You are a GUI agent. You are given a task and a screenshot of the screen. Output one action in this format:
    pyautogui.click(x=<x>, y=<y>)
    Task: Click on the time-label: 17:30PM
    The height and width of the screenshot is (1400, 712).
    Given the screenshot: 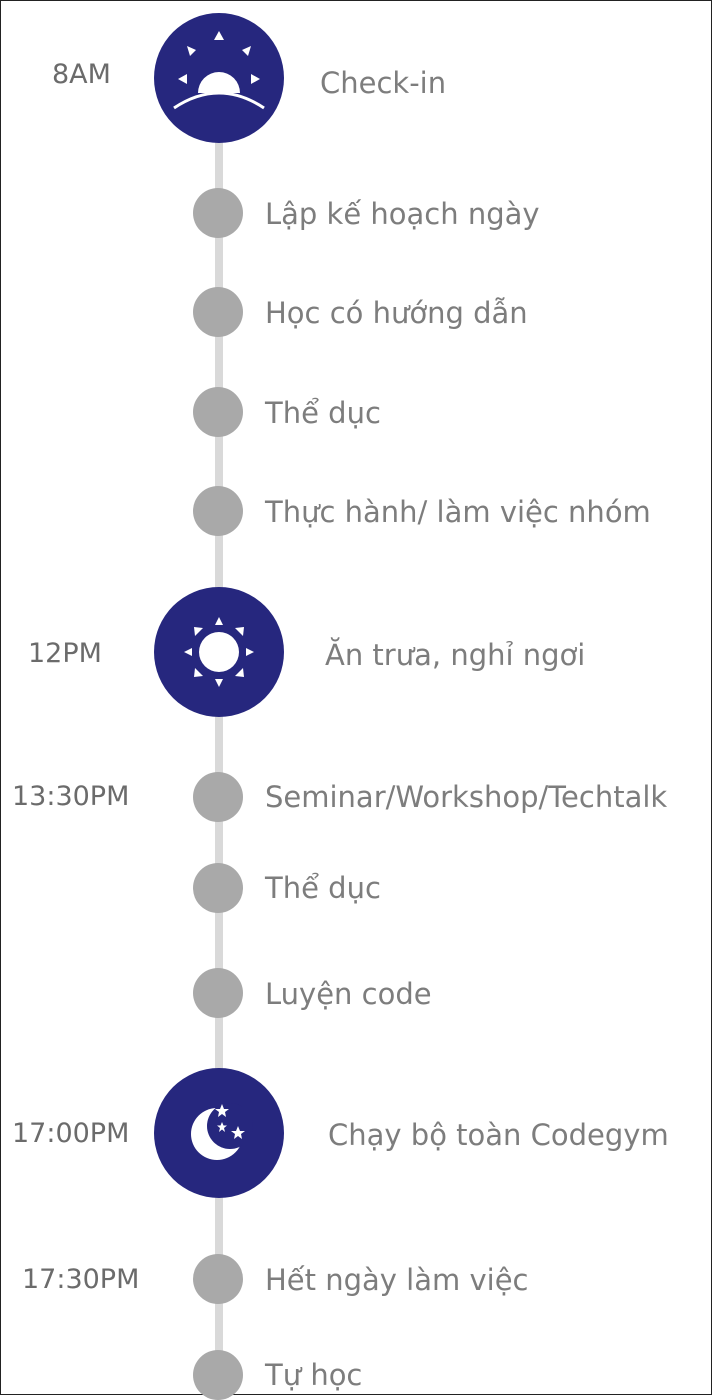 What is the action you would take?
    pyautogui.click(x=81, y=1279)
    